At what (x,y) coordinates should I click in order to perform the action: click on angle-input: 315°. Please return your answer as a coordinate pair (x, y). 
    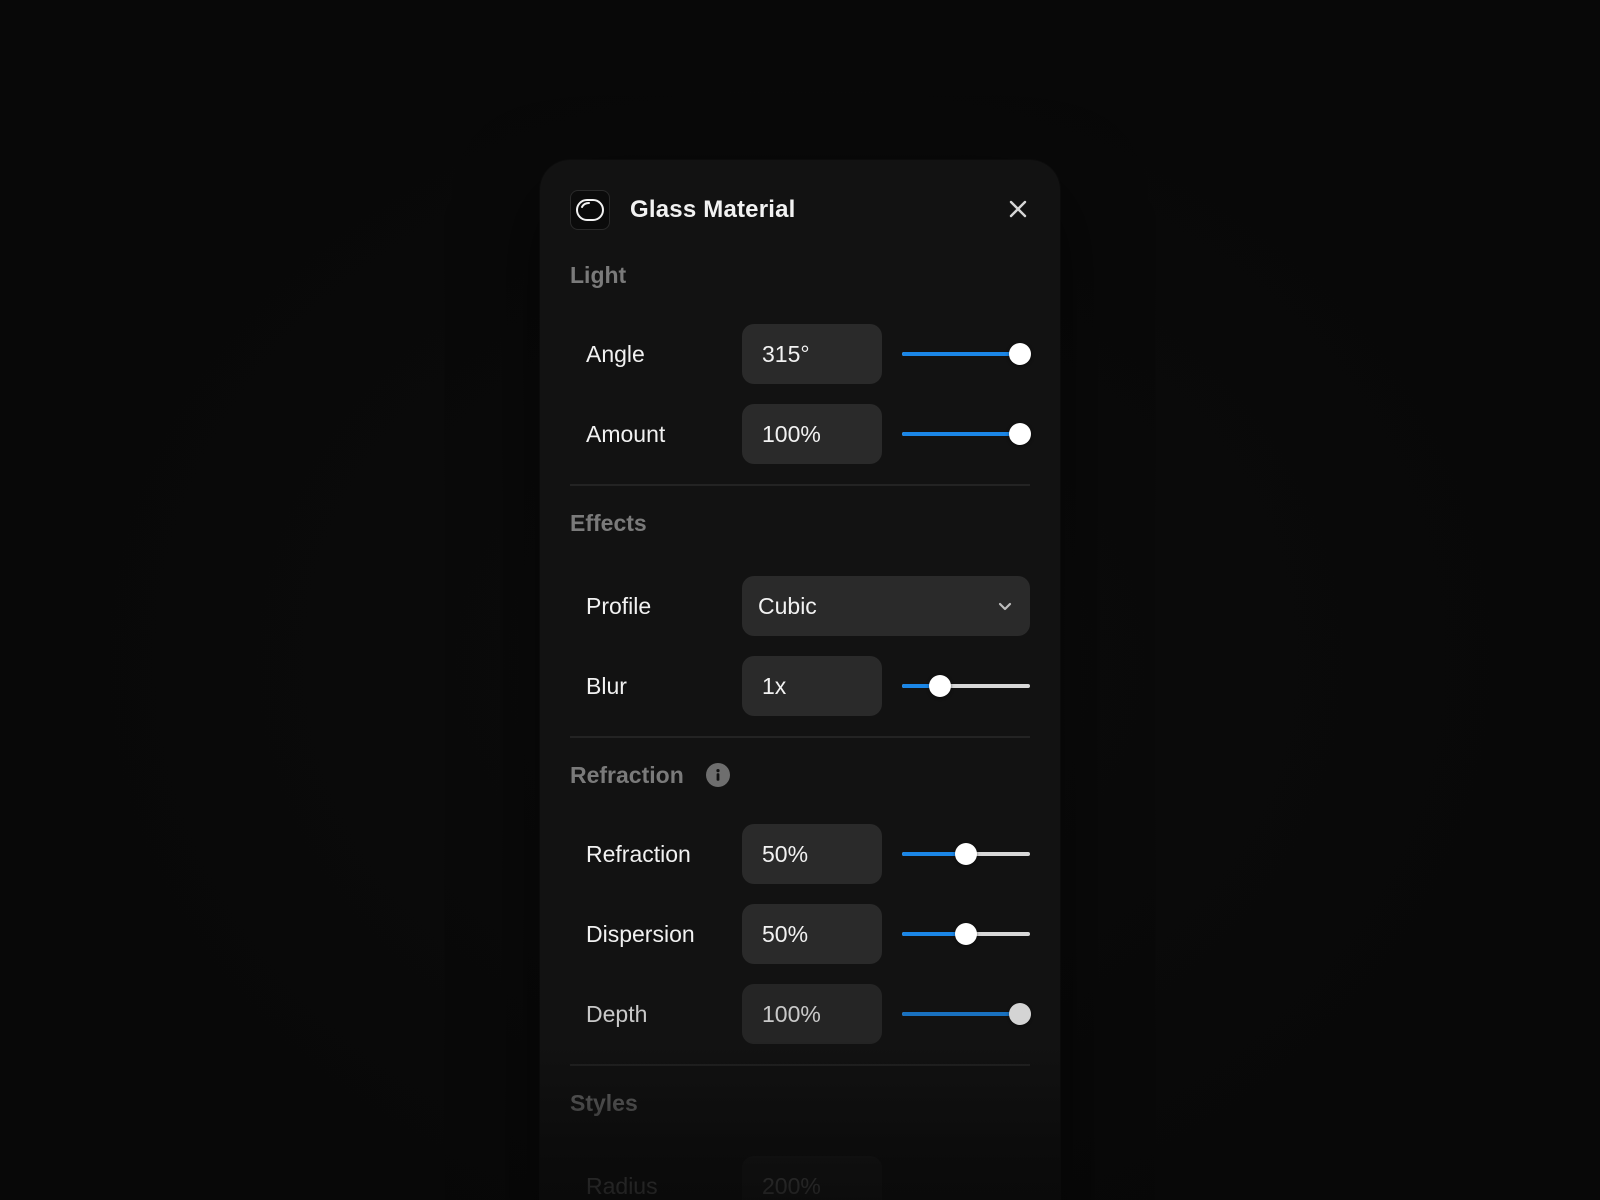
    Looking at the image, I should click on (812, 354).